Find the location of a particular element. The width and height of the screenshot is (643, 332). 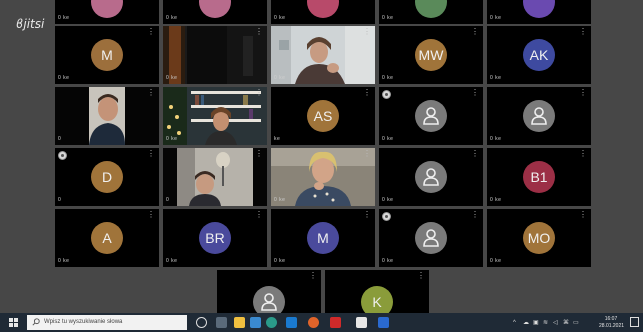

jitsi-logo: ϐjitsi is located at coordinates (30, 24).